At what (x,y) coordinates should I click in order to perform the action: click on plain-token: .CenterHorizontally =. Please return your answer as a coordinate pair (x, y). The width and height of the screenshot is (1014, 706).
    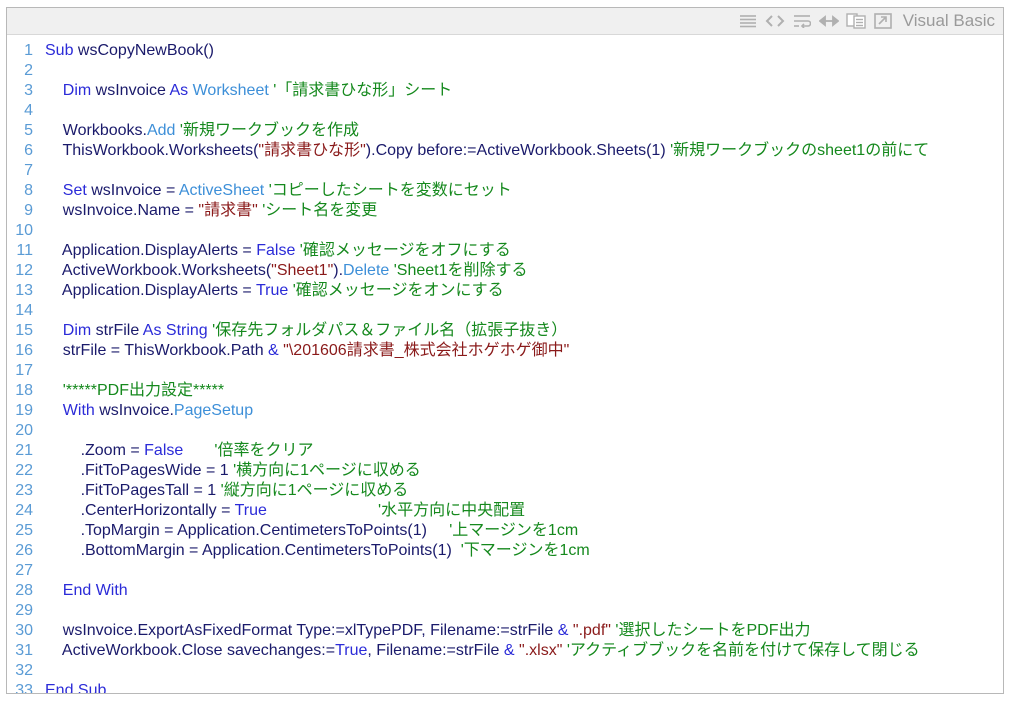
    Looking at the image, I should click on (157, 510).